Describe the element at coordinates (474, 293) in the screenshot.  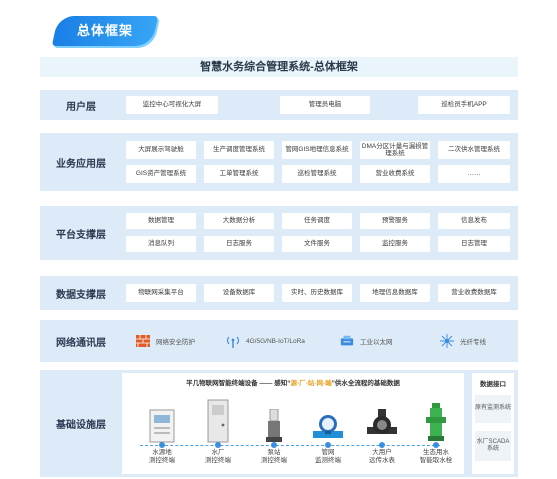
I see `data-item: 营业收费数据库` at that location.